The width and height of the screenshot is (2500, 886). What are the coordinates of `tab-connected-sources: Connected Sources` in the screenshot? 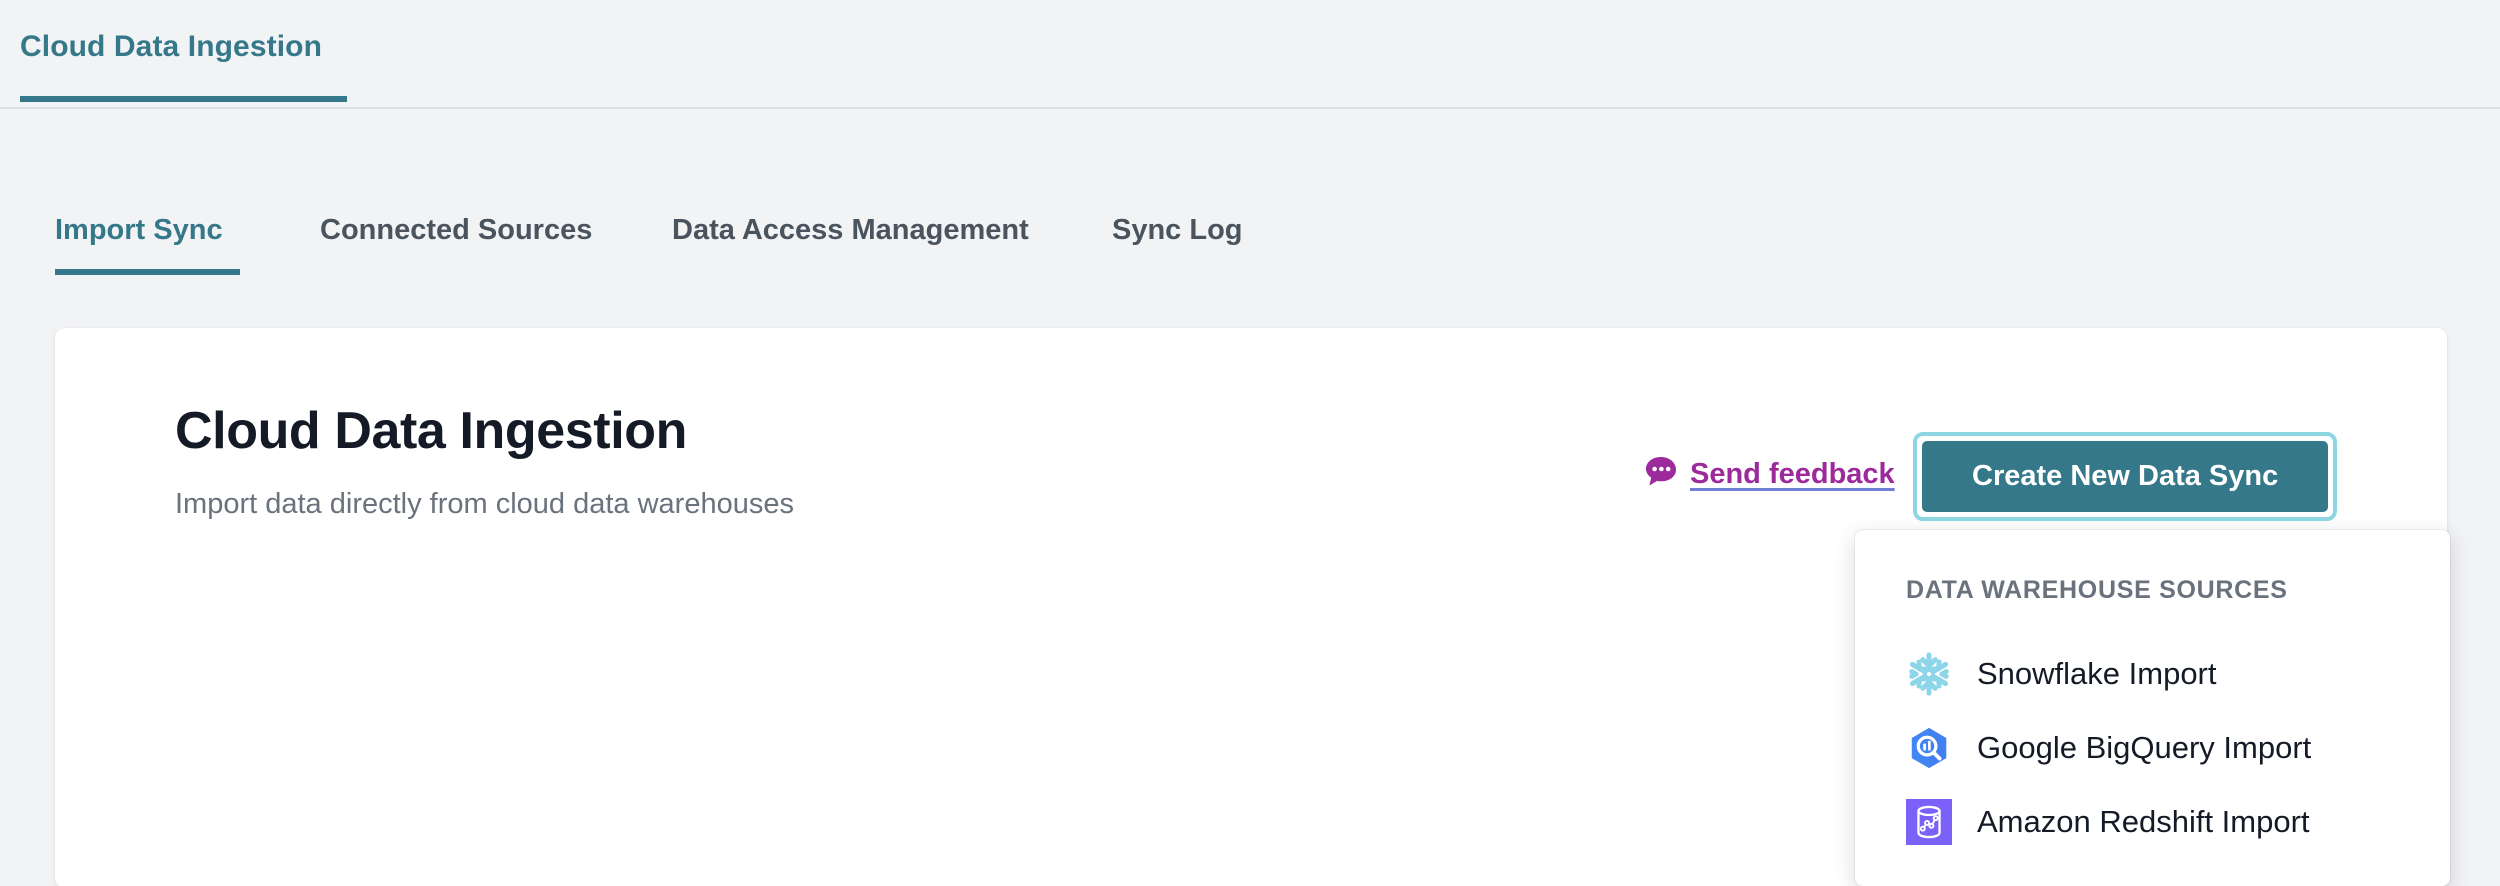 It's located at (456, 230).